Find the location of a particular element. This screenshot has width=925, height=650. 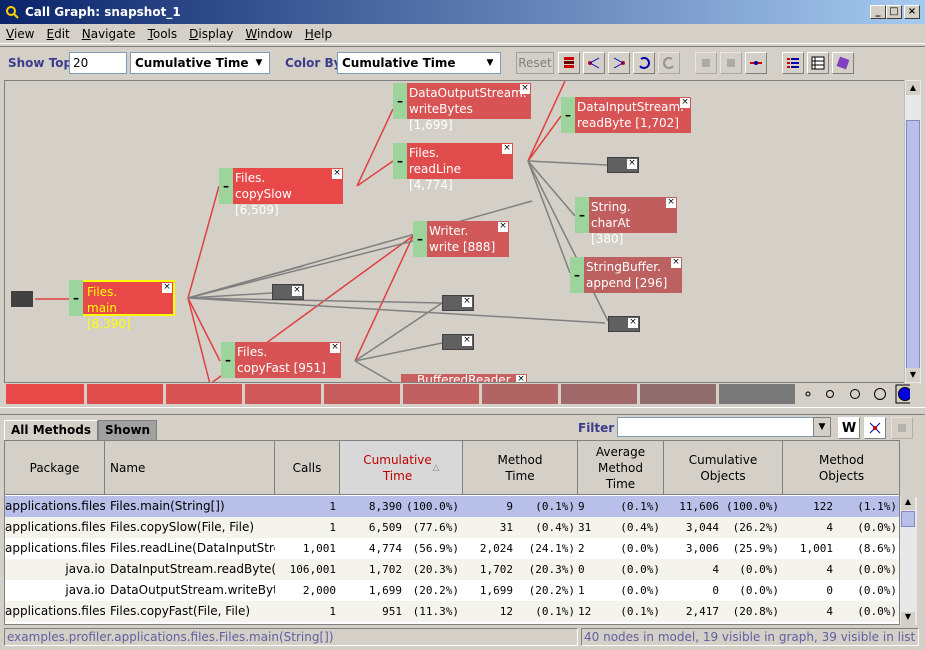

sort-combo: Cumulative Time ▼ is located at coordinates (200, 63).